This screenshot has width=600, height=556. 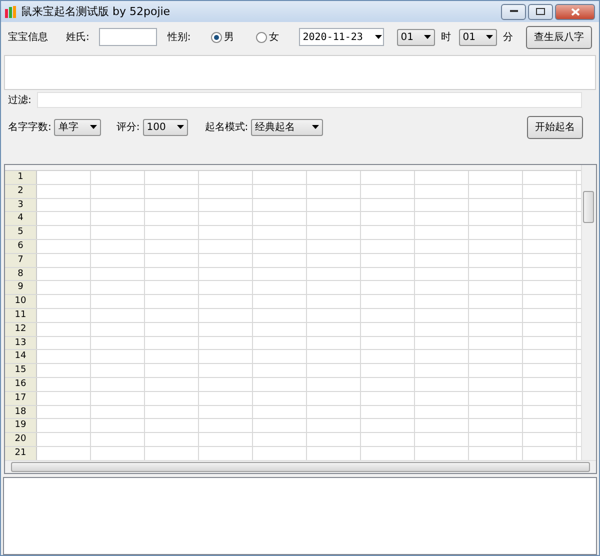 What do you see at coordinates (21, 246) in the screenshot?
I see `row-header: 6` at bounding box center [21, 246].